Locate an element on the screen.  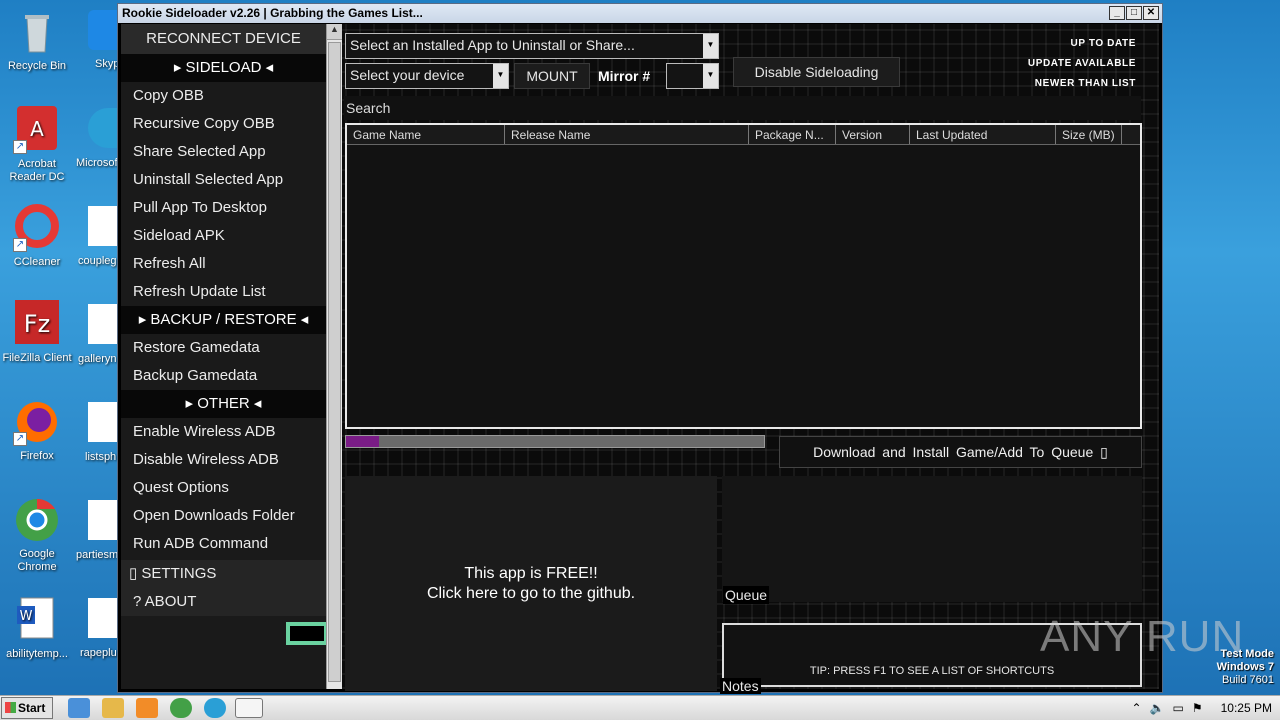
sideload-apk-button: Sideload APK is located at coordinates (223, 236).